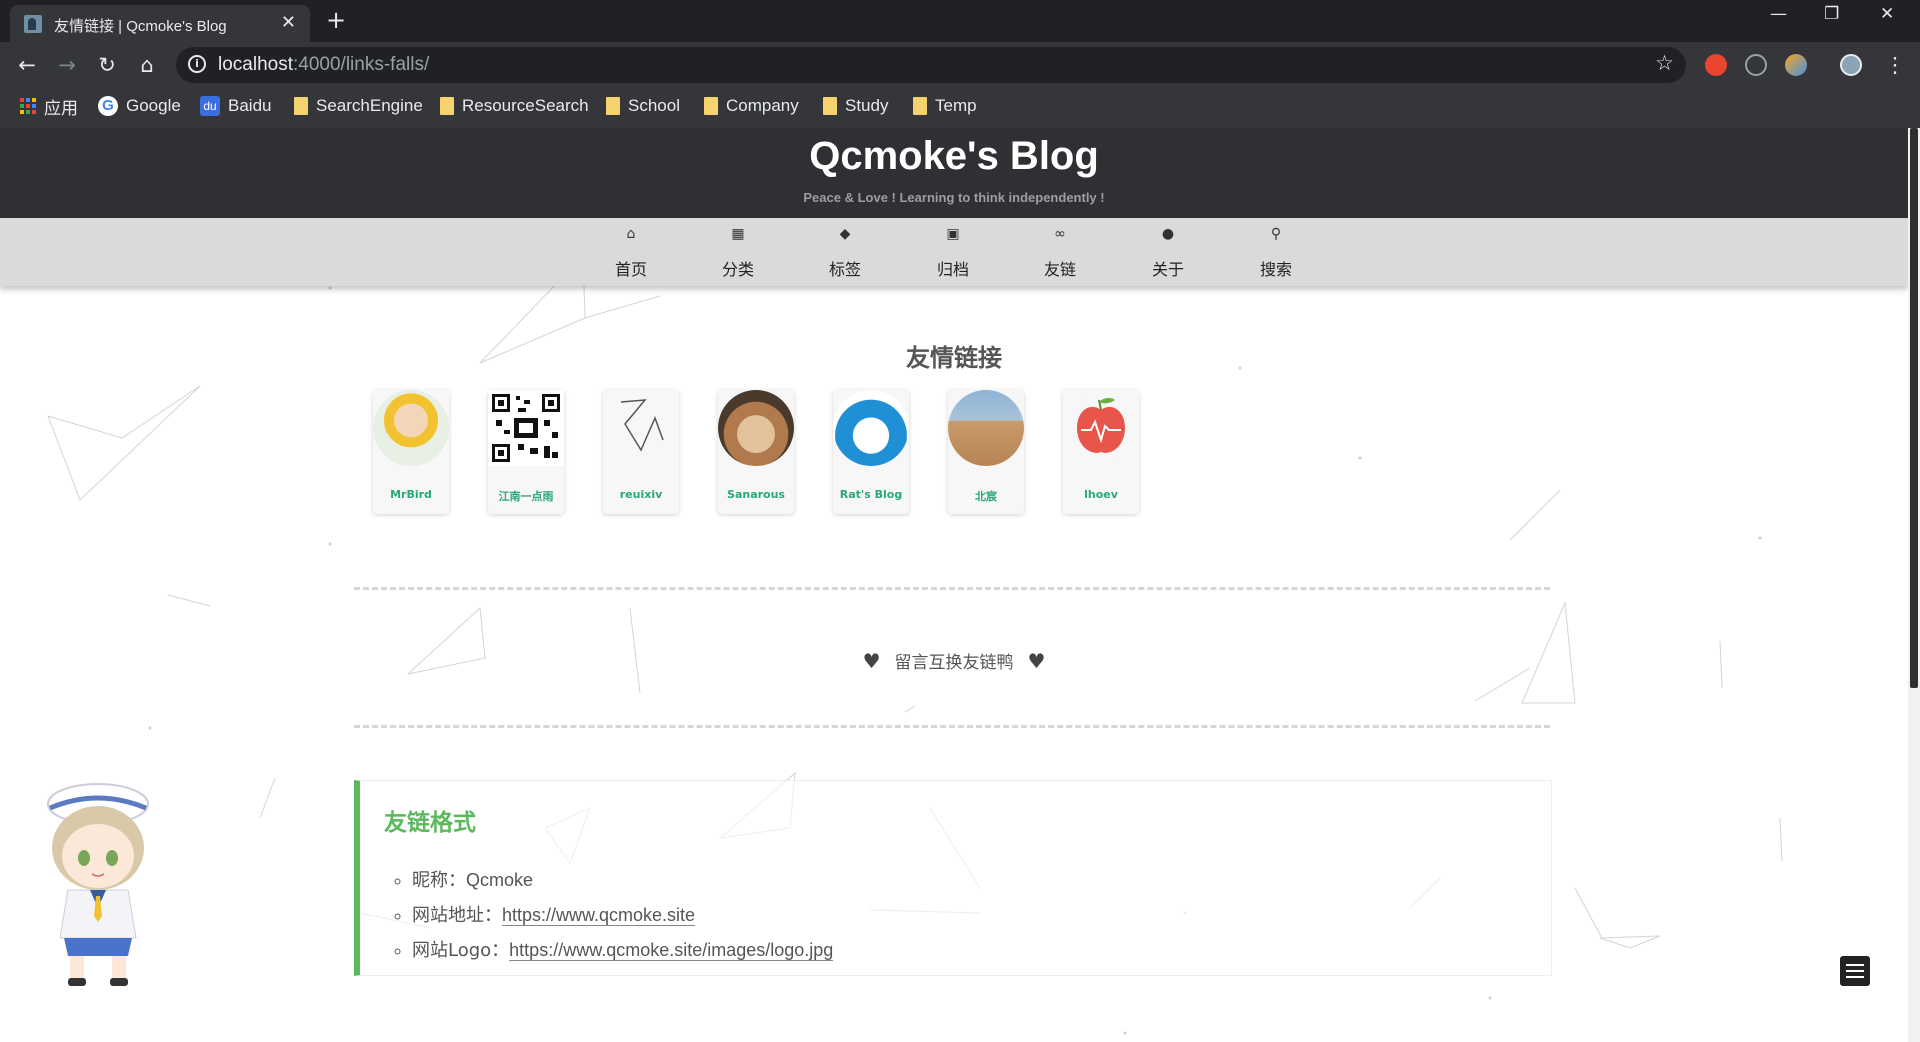  What do you see at coordinates (411, 494) in the screenshot?
I see `friend-name: MrBird` at bounding box center [411, 494].